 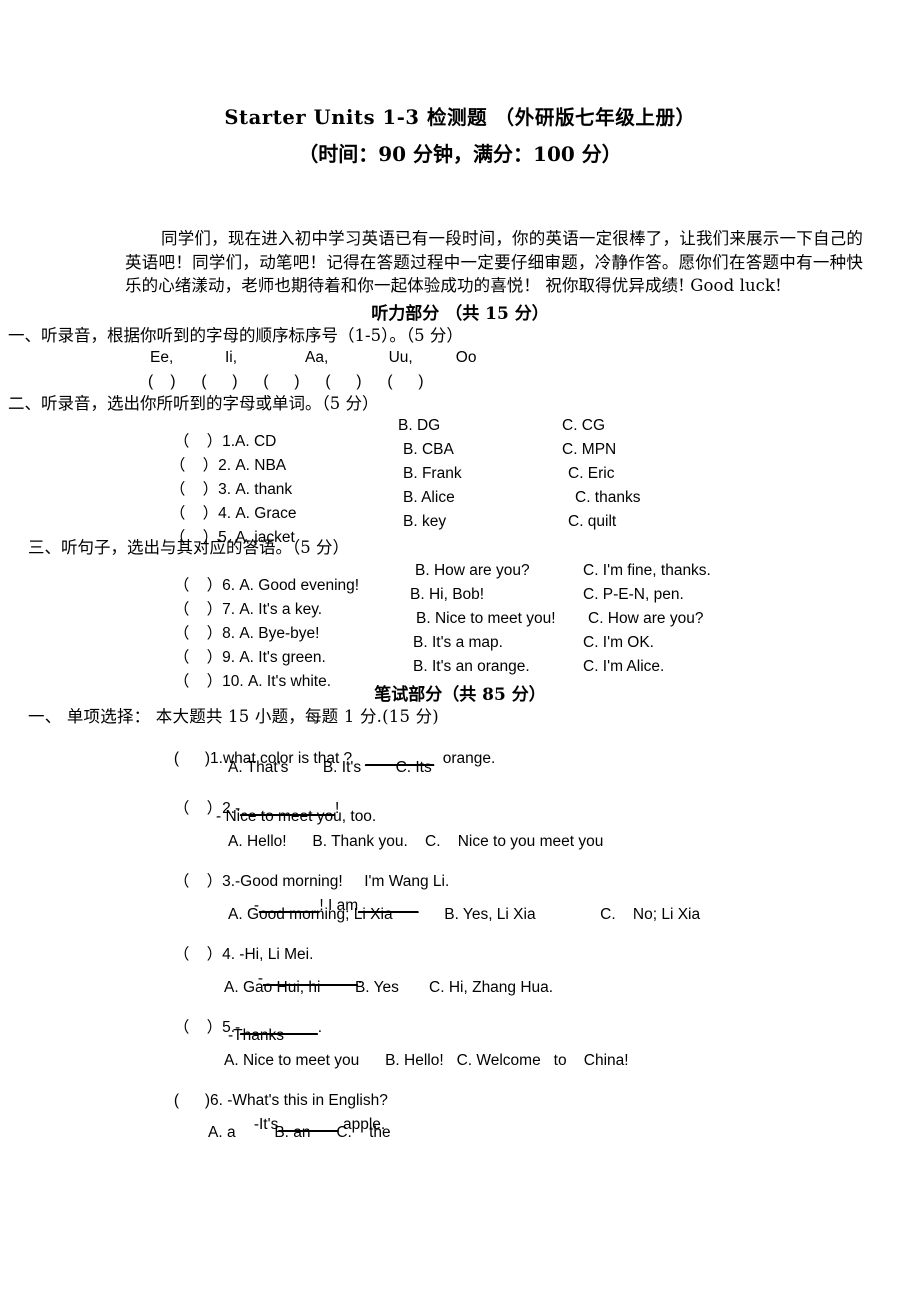 I want to click on option-c: C. I'm OK., so click(x=618, y=643).